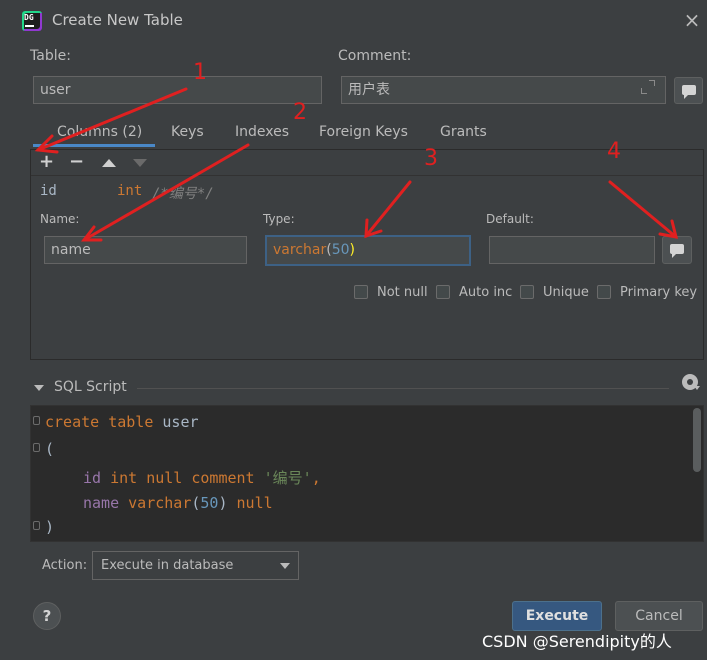  What do you see at coordinates (614, 151) in the screenshot?
I see `annotation-number-4: 4` at bounding box center [614, 151].